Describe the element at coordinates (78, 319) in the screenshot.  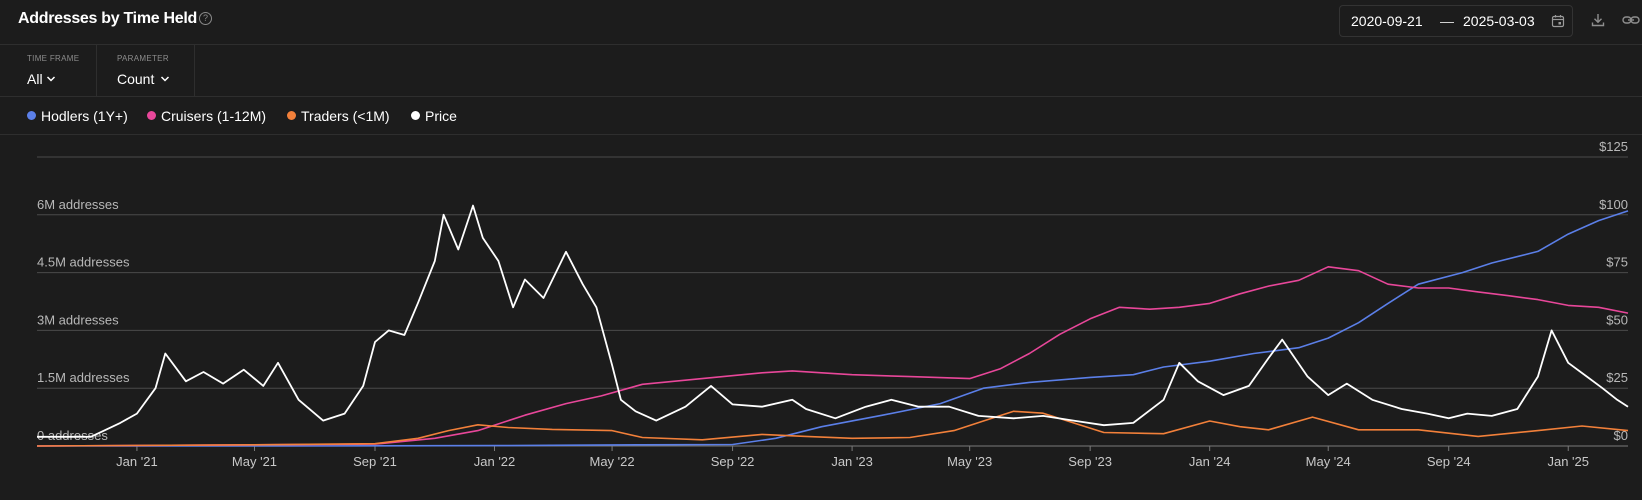
I see `y-left-tick-label: 3M addresses` at that location.